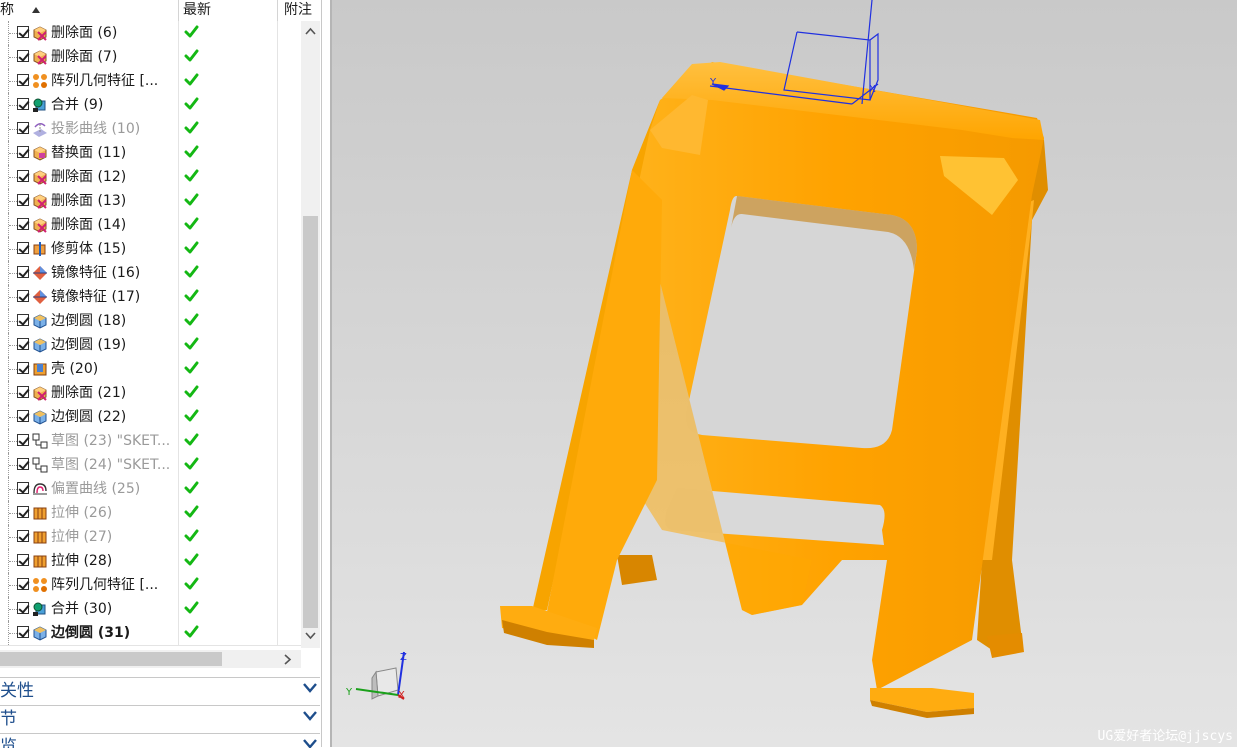 This screenshot has height=748, width=1237. Describe the element at coordinates (160, 718) in the screenshot. I see `details-panel: 节` at that location.